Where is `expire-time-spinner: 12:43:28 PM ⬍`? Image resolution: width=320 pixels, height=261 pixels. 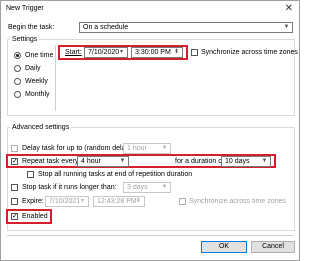 expire-time-spinner: 12:43:28 PM ⬍ is located at coordinates (119, 201).